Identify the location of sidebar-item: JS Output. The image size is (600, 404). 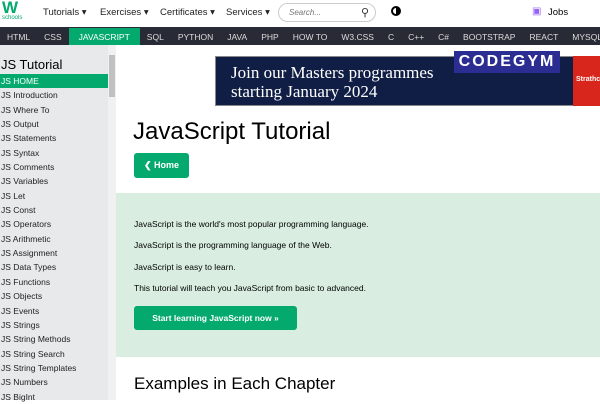
(54, 124).